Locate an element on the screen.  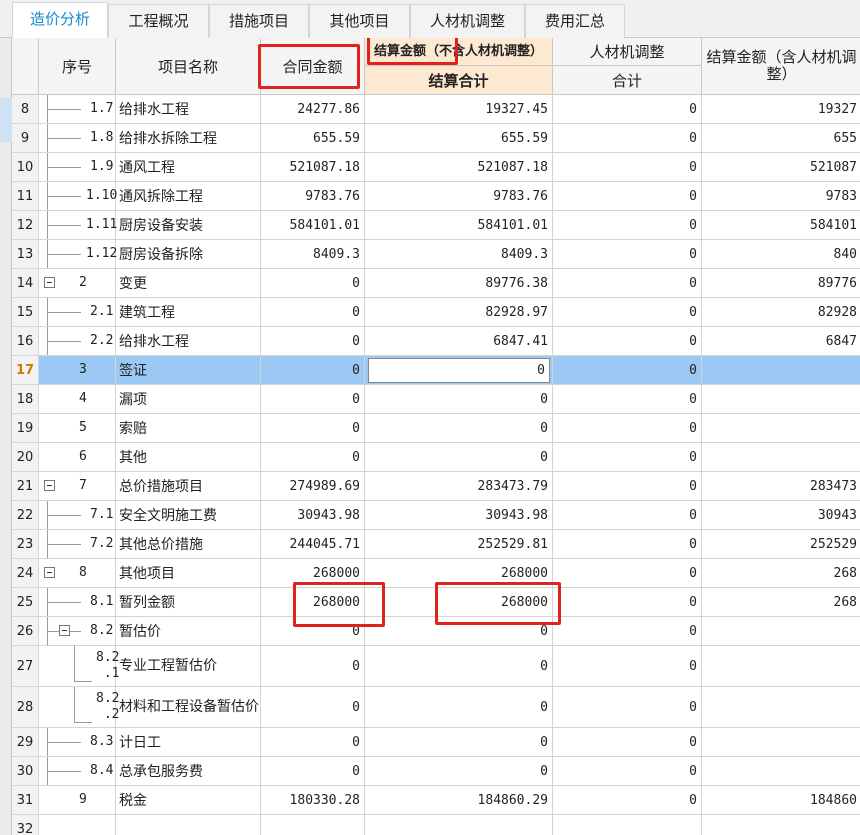
row-number: 23 is located at coordinates (25, 544).